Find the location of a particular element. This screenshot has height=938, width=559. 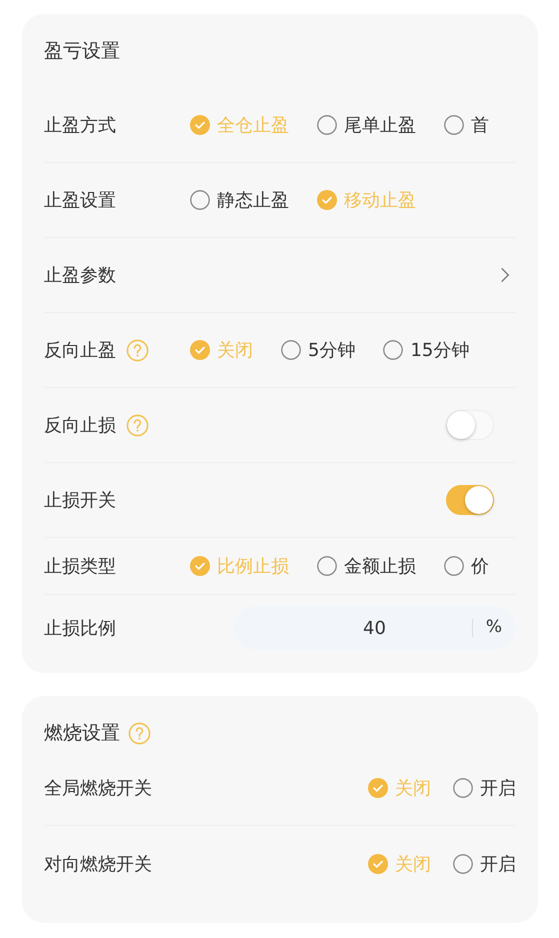

setting-label: 止盈参数 is located at coordinates (80, 275).